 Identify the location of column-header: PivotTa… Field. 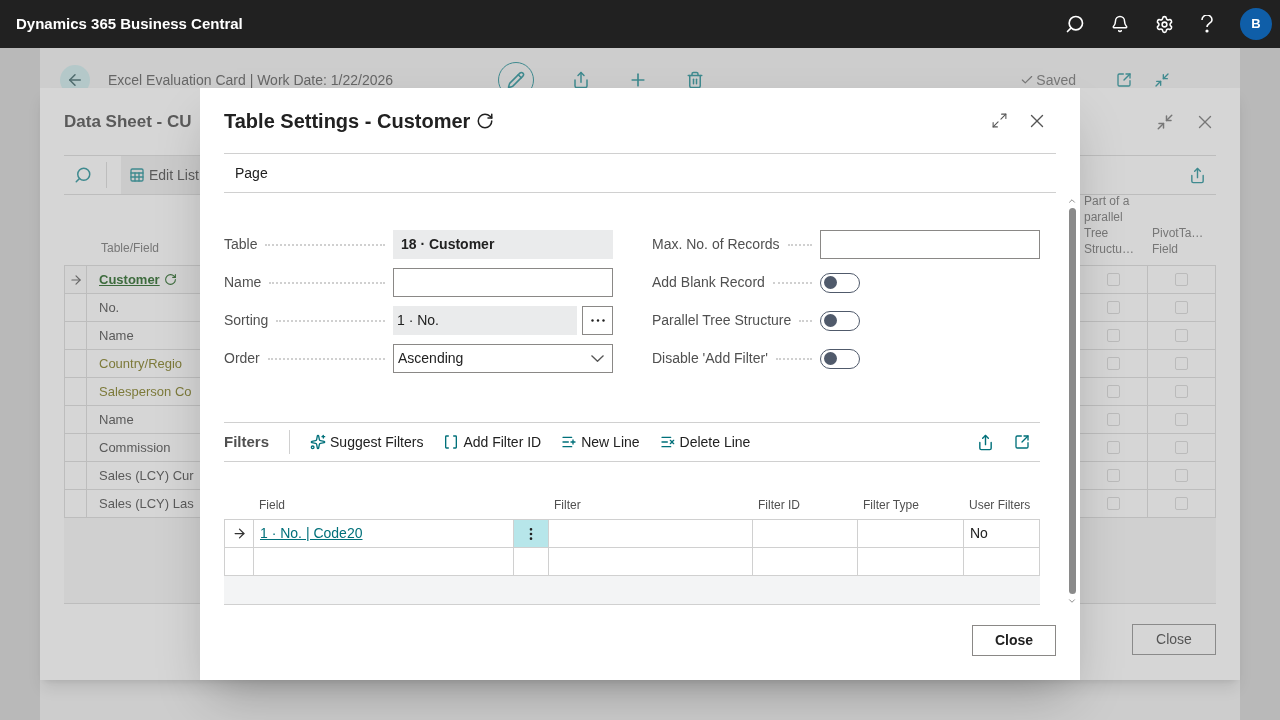
(1178, 241).